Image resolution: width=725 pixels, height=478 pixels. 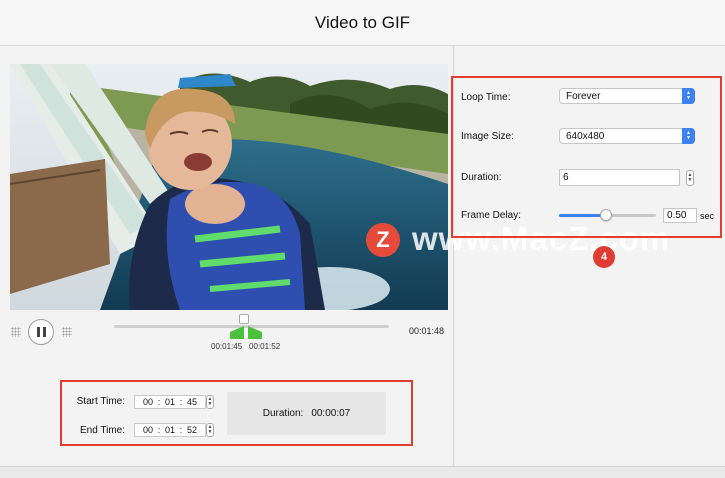 I want to click on pause-button, so click(x=41, y=332).